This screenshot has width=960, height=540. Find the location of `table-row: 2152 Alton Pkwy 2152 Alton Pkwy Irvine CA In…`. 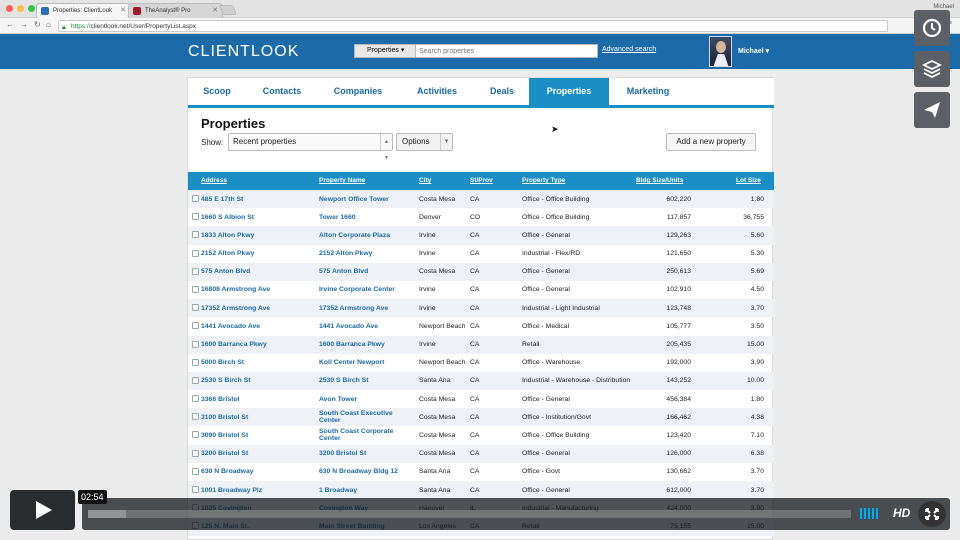

table-row: 2152 Alton Pkwy 2152 Alton Pkwy Irvine CA In… is located at coordinates (481, 254).